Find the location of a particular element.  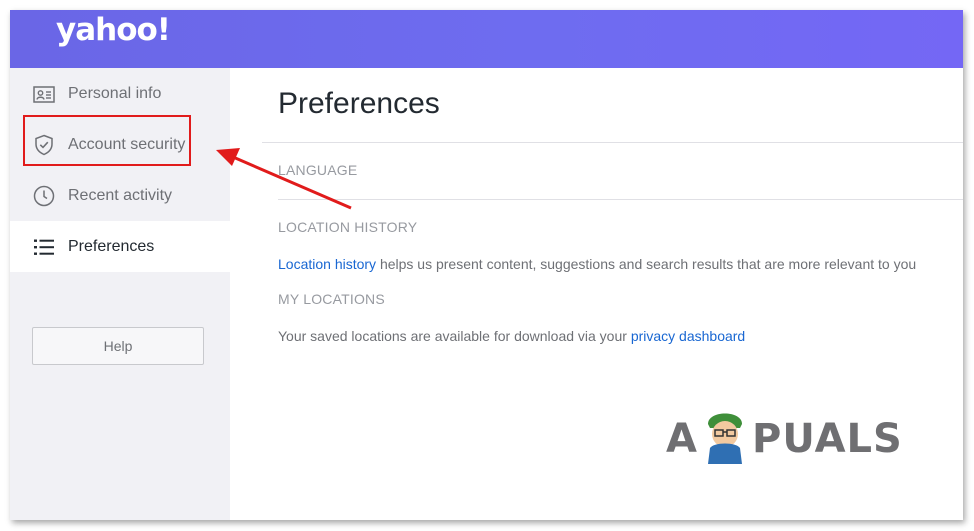

watermark-text-right: PUALS is located at coordinates (827, 439).